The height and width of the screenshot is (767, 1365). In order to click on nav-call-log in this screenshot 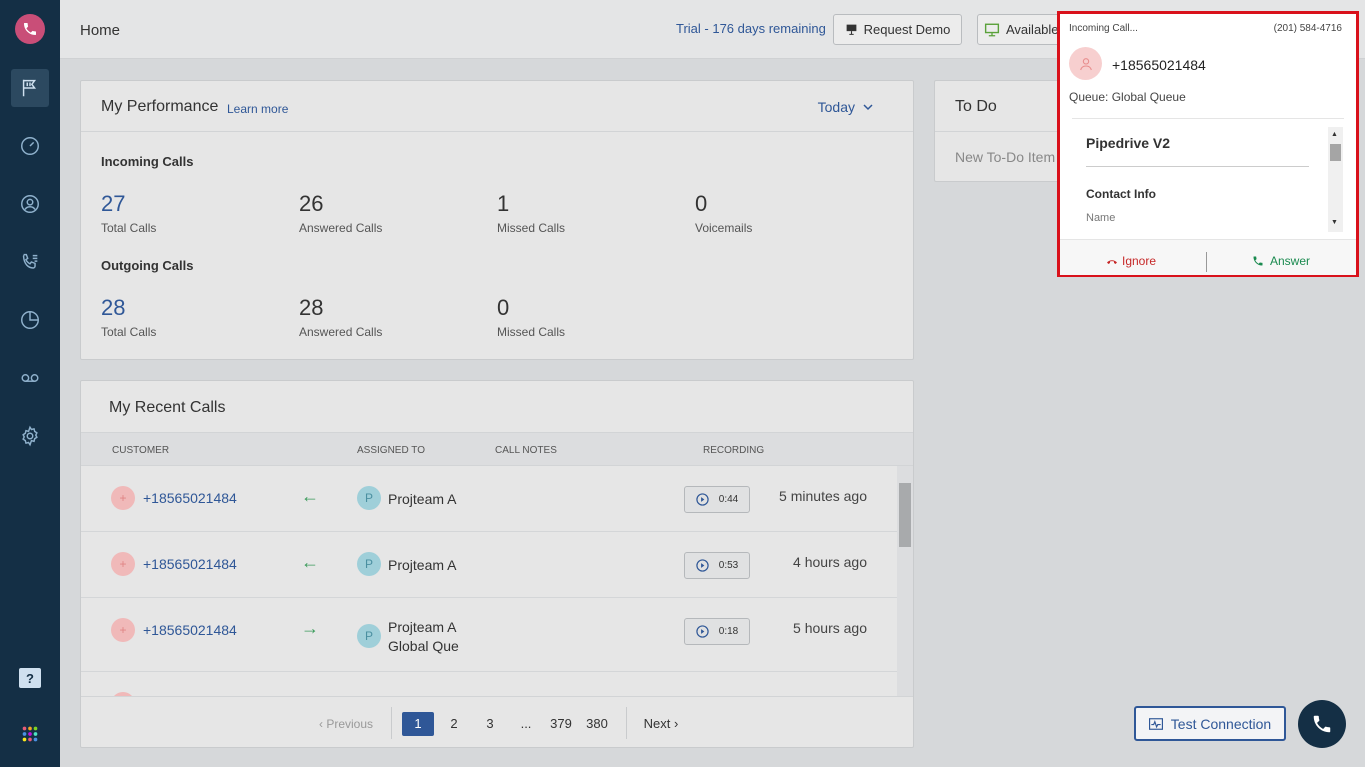, I will do `click(30, 262)`.